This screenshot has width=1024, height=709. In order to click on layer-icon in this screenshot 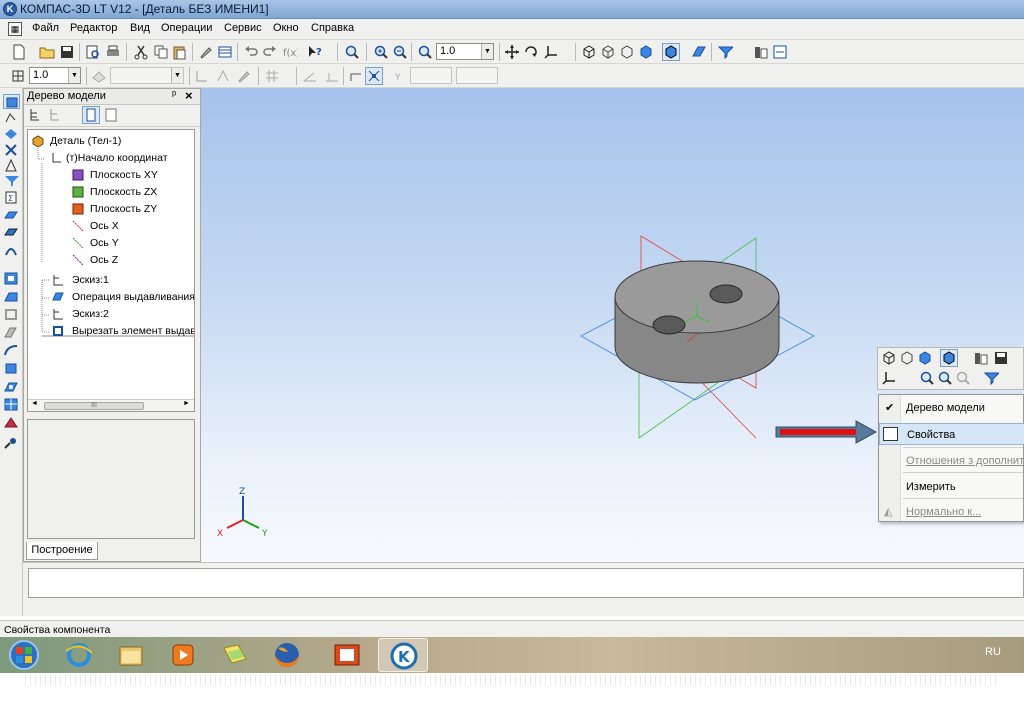, I will do `click(99, 76)`.